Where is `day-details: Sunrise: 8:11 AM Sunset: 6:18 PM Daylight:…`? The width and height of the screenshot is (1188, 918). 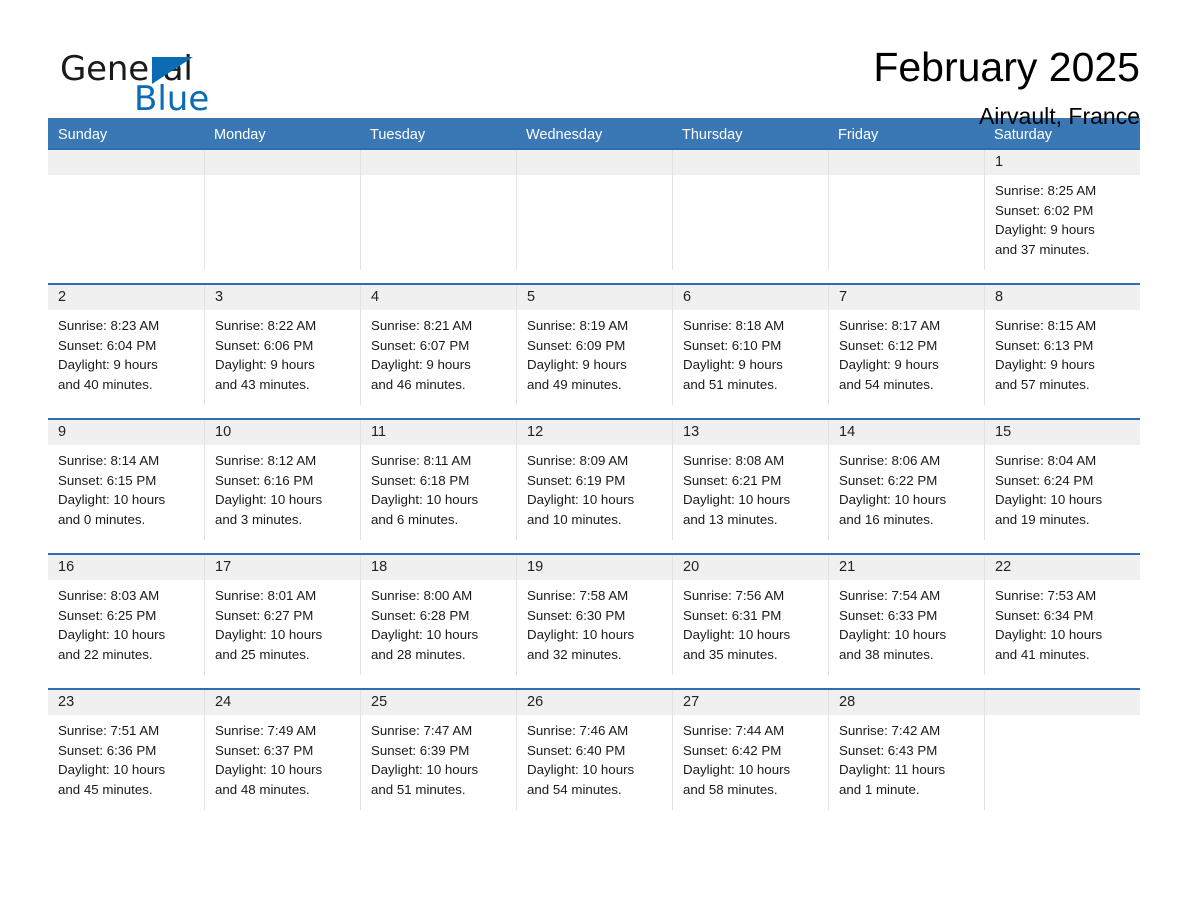
day-details: Sunrise: 8:11 AM Sunset: 6:18 PM Daylight:… is located at coordinates (438, 487).